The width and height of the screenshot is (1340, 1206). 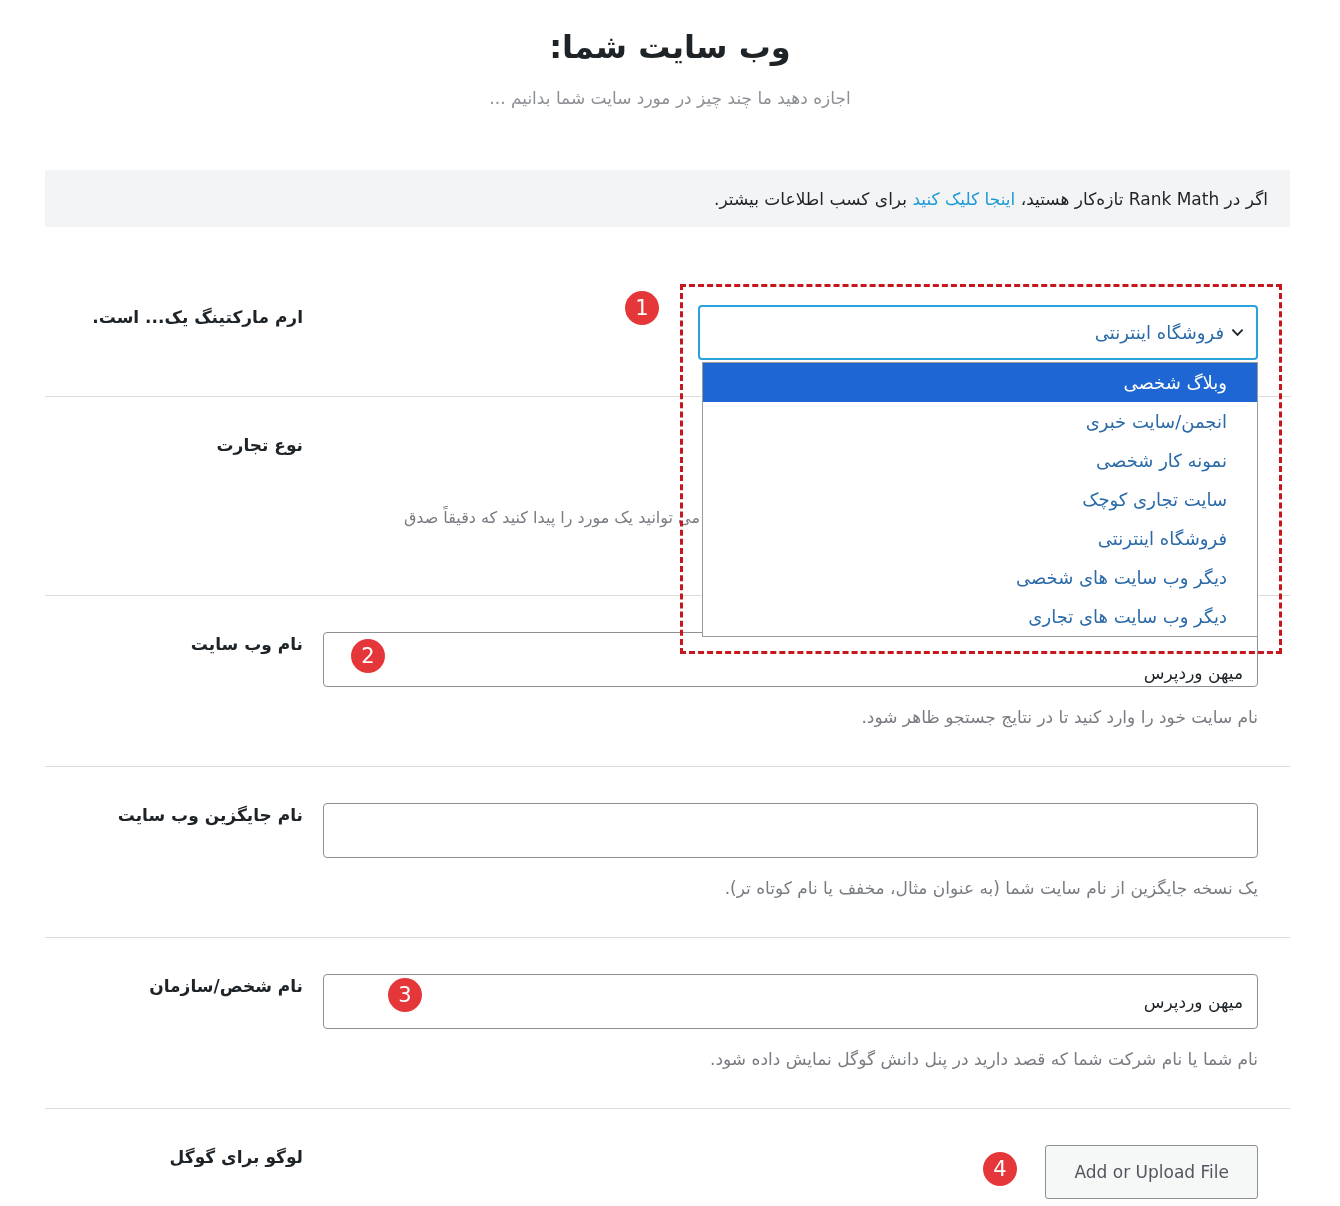 What do you see at coordinates (670, 47) in the screenshot?
I see `page-title: وب سایت شما:` at bounding box center [670, 47].